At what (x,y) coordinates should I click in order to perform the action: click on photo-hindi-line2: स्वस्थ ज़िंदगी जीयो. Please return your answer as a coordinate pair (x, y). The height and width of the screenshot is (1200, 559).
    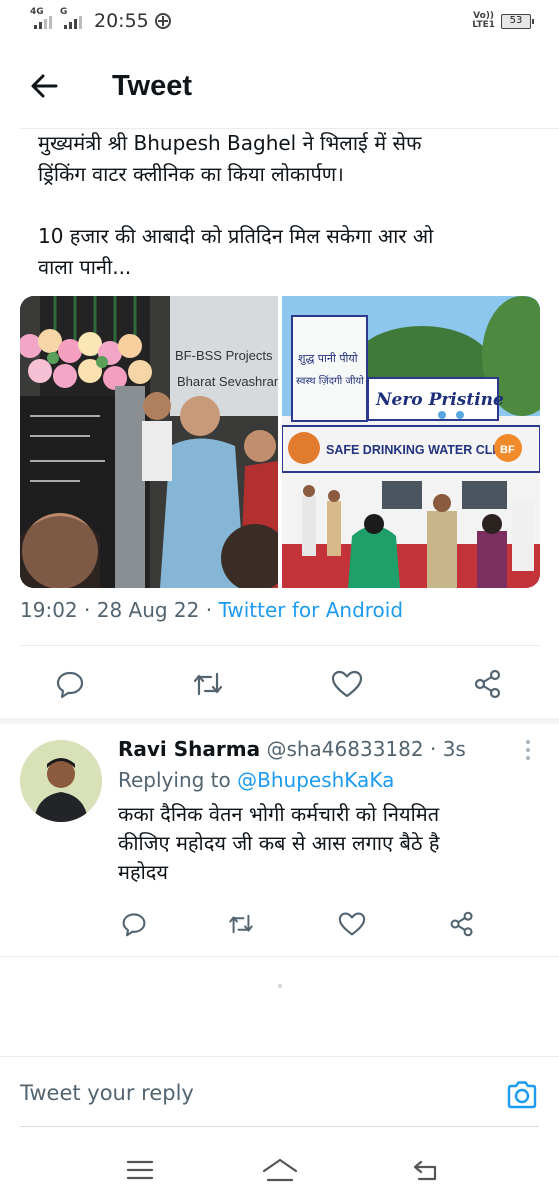
    Looking at the image, I should click on (330, 381).